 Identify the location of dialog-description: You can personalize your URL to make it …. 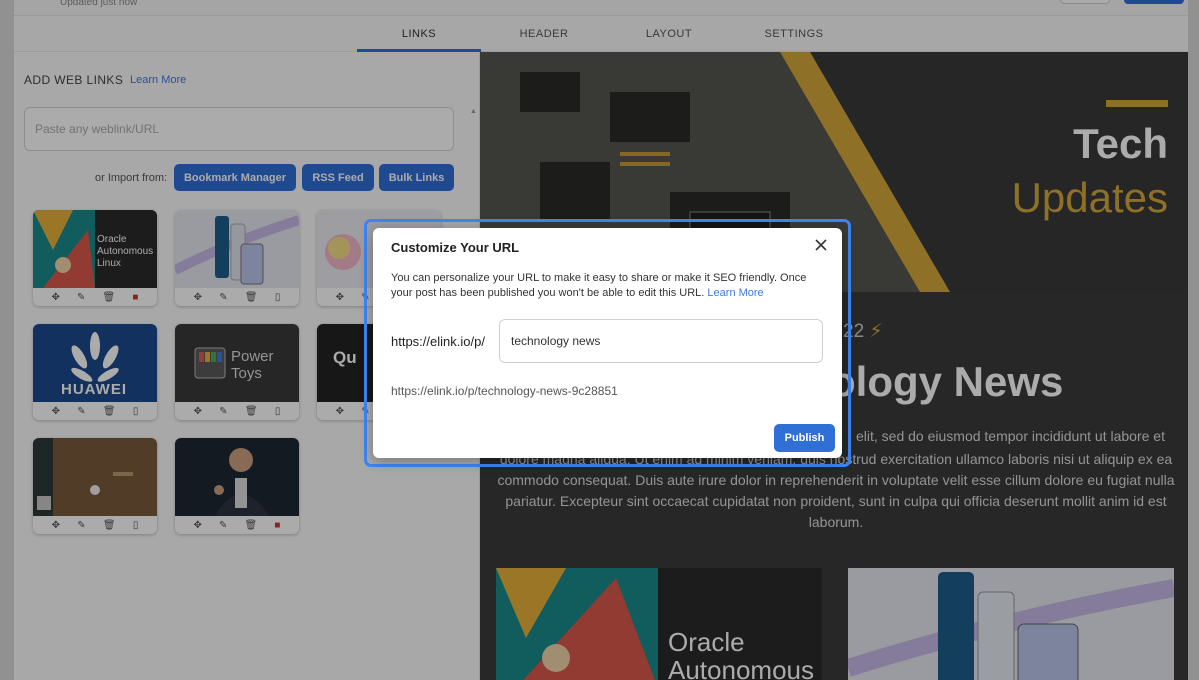
(610, 286).